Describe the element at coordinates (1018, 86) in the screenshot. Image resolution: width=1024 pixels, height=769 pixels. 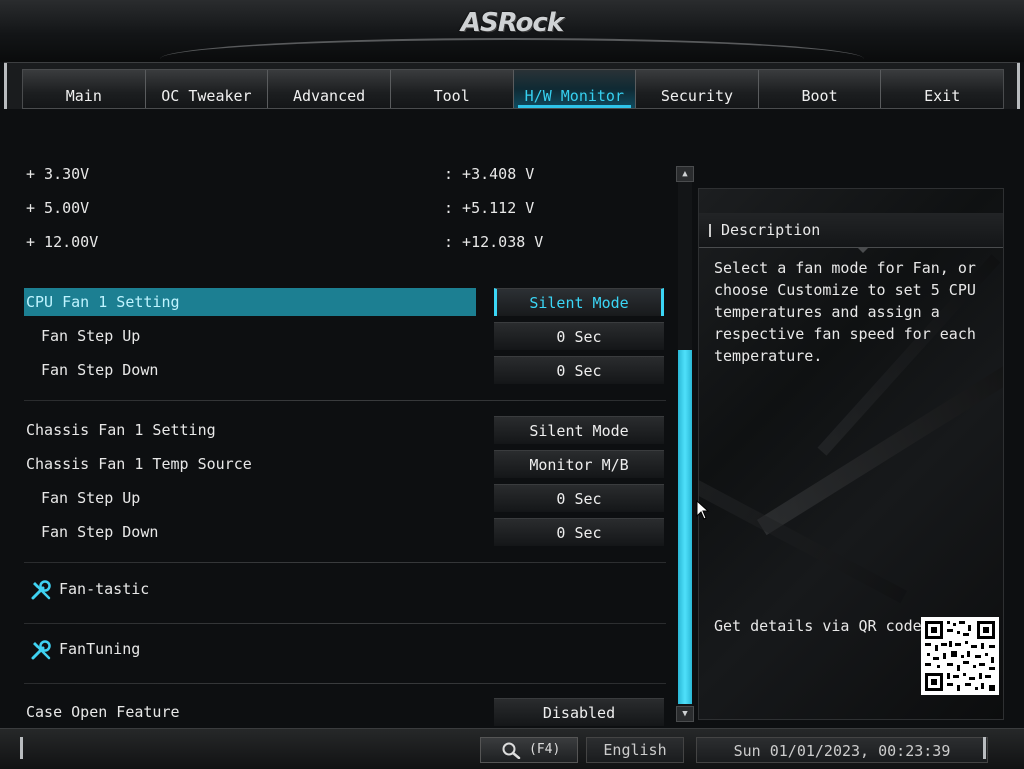
I see `tabbar-edge-right` at that location.